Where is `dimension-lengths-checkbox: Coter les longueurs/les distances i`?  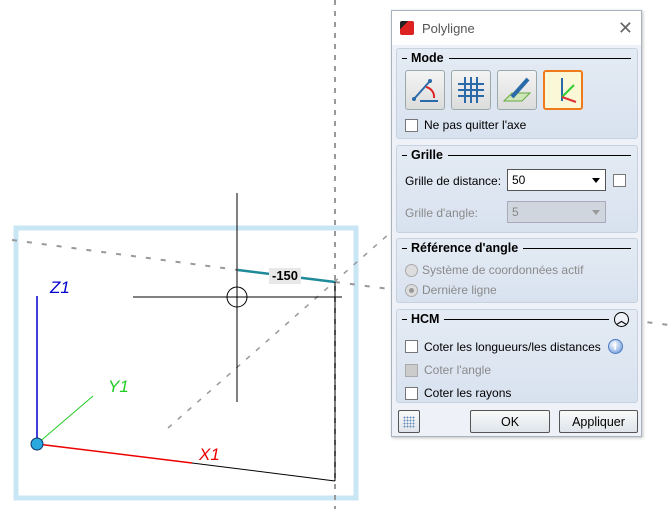 dimension-lengths-checkbox: Coter les longueurs/les distances i is located at coordinates (514, 346).